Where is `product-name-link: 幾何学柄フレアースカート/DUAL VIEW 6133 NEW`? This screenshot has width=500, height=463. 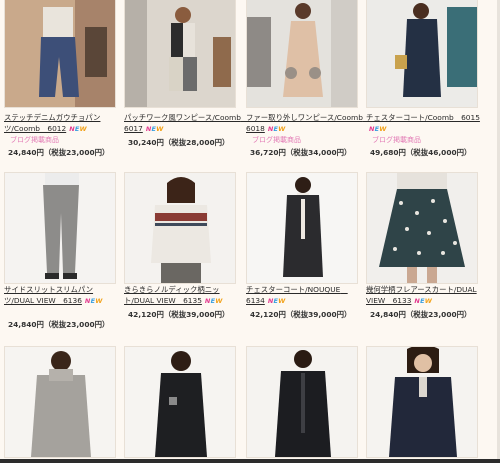 product-name-link: 幾何学柄フレアースカート/DUAL VIEW 6133 NEW is located at coordinates (425, 295).